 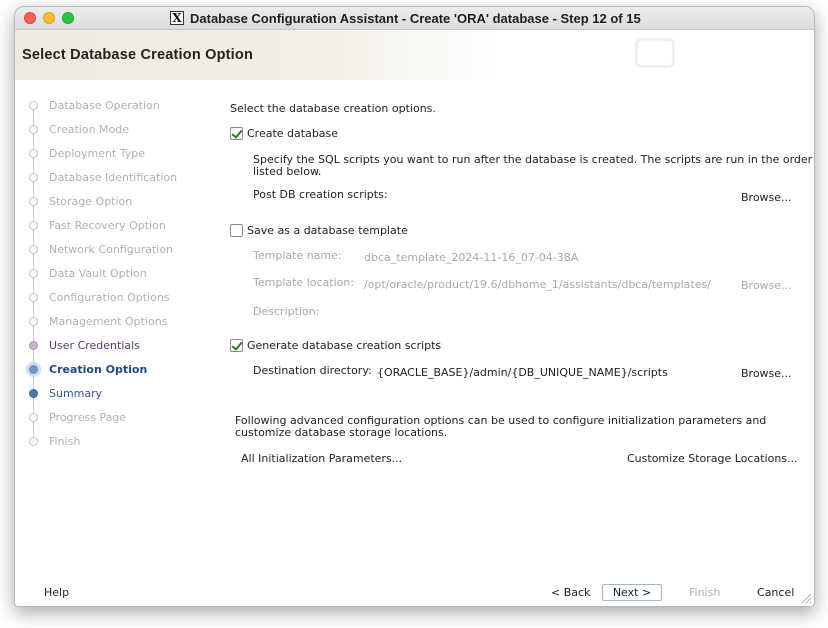 I want to click on create-database-checkbox, so click(x=236, y=133).